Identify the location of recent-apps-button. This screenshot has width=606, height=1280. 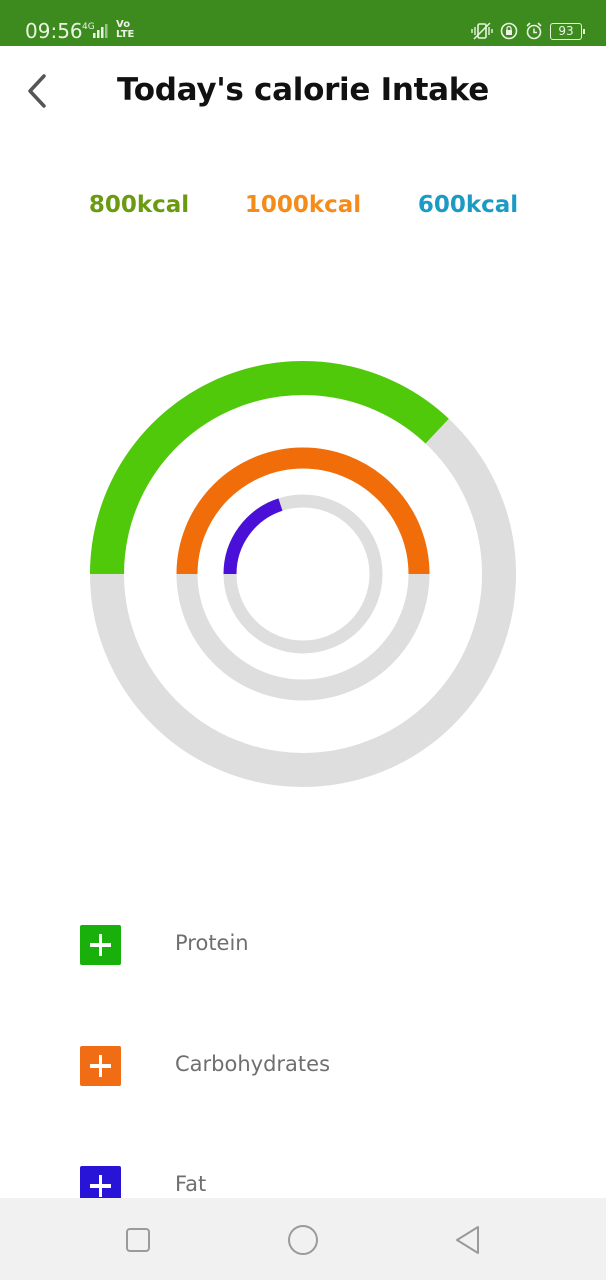
(138, 1240).